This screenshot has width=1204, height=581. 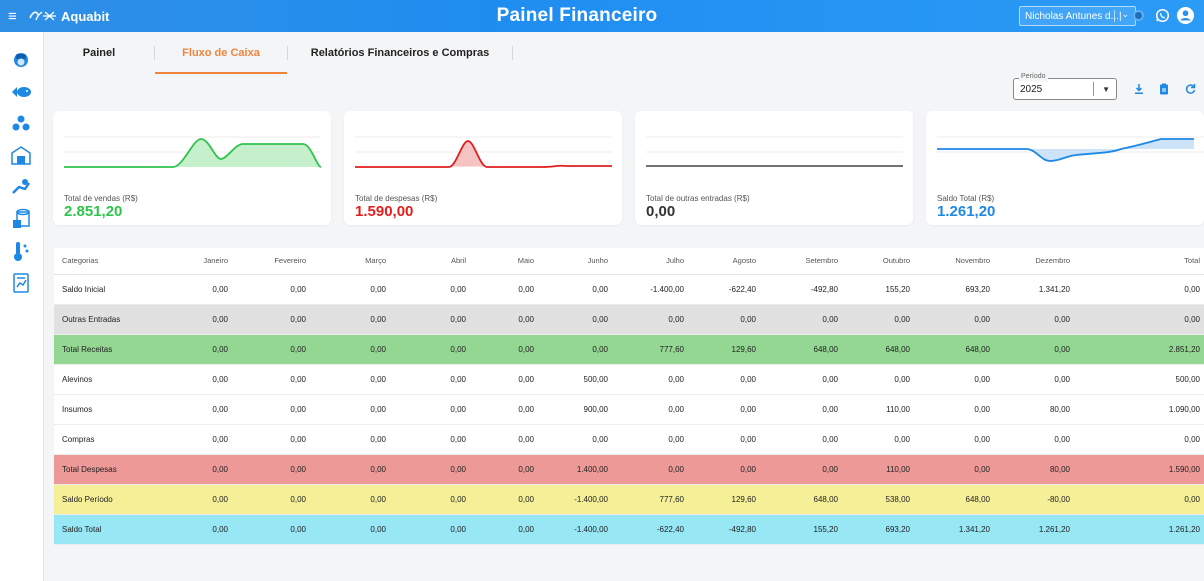 What do you see at coordinates (724, 289) in the screenshot?
I see `table-cell: -622,40` at bounding box center [724, 289].